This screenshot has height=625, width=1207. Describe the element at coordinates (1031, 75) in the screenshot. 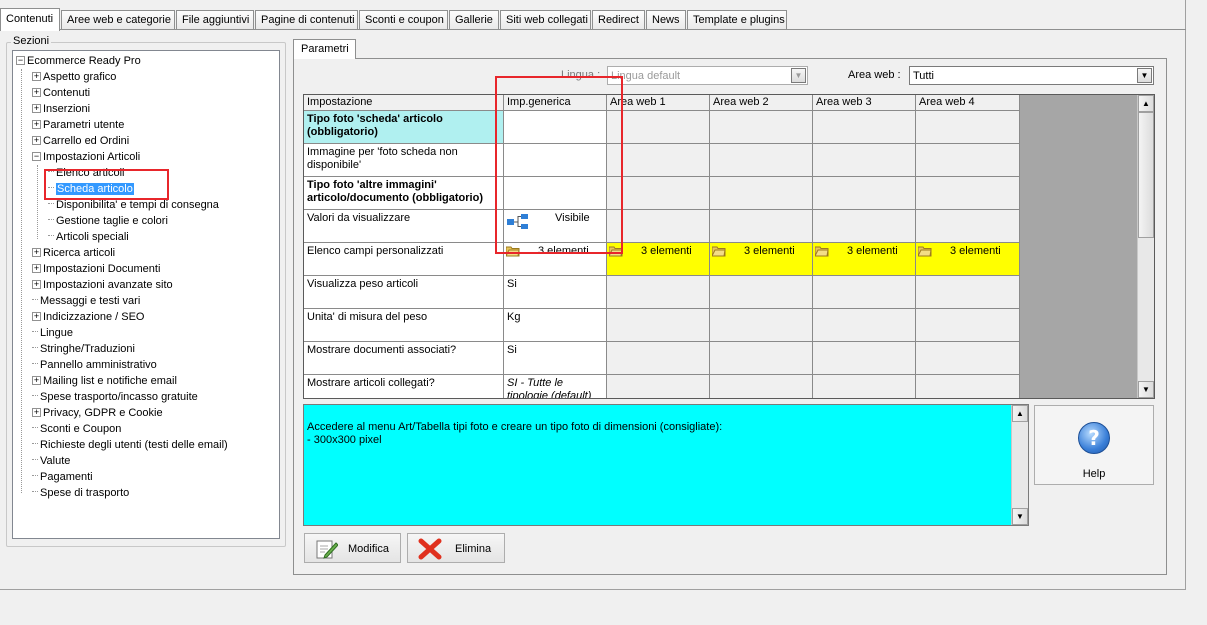

I see `area-web-select: Tutti ▼` at that location.